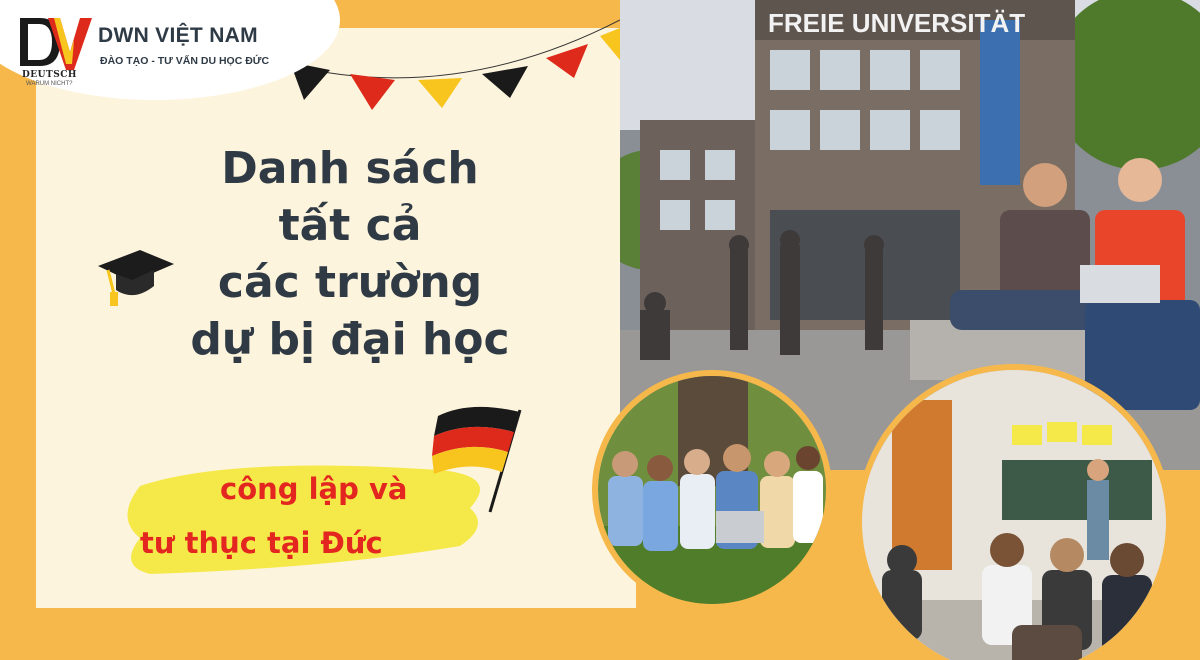 The width and height of the screenshot is (1200, 660). I want to click on students-grass-photo, so click(712, 490).